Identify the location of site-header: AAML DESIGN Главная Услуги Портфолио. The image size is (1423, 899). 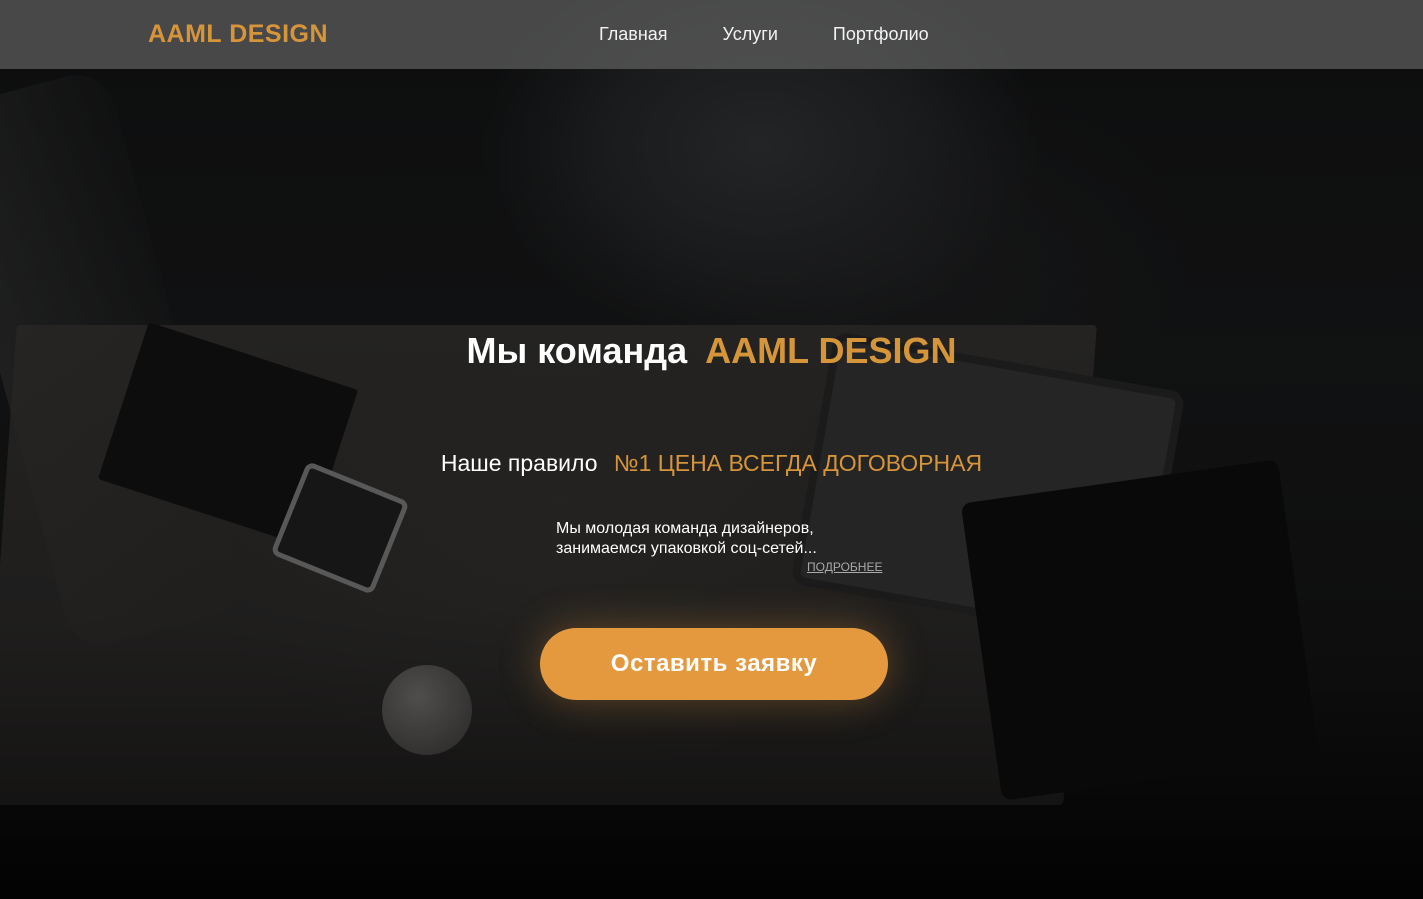
(711, 34).